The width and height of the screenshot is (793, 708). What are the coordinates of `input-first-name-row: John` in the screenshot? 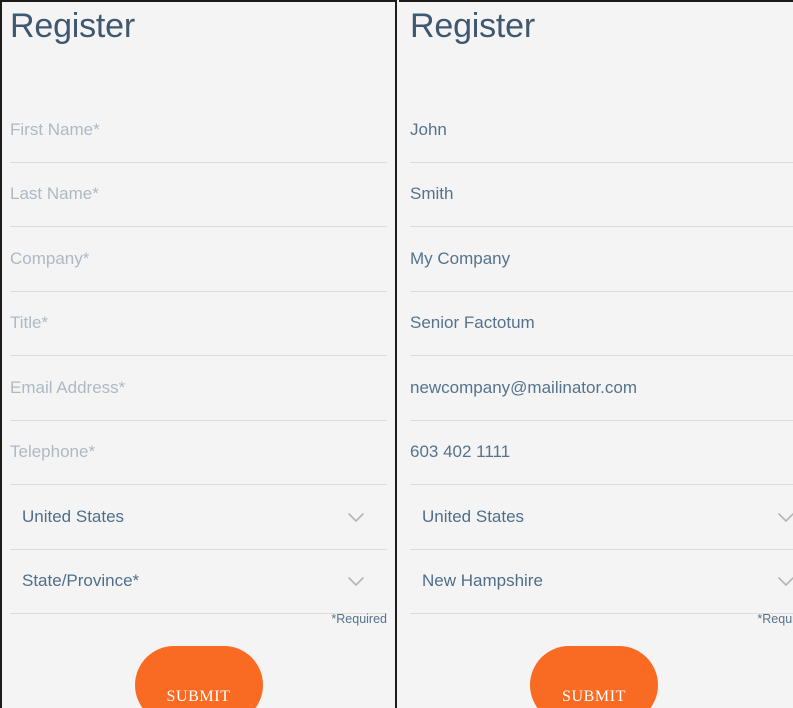 It's located at (601, 130).